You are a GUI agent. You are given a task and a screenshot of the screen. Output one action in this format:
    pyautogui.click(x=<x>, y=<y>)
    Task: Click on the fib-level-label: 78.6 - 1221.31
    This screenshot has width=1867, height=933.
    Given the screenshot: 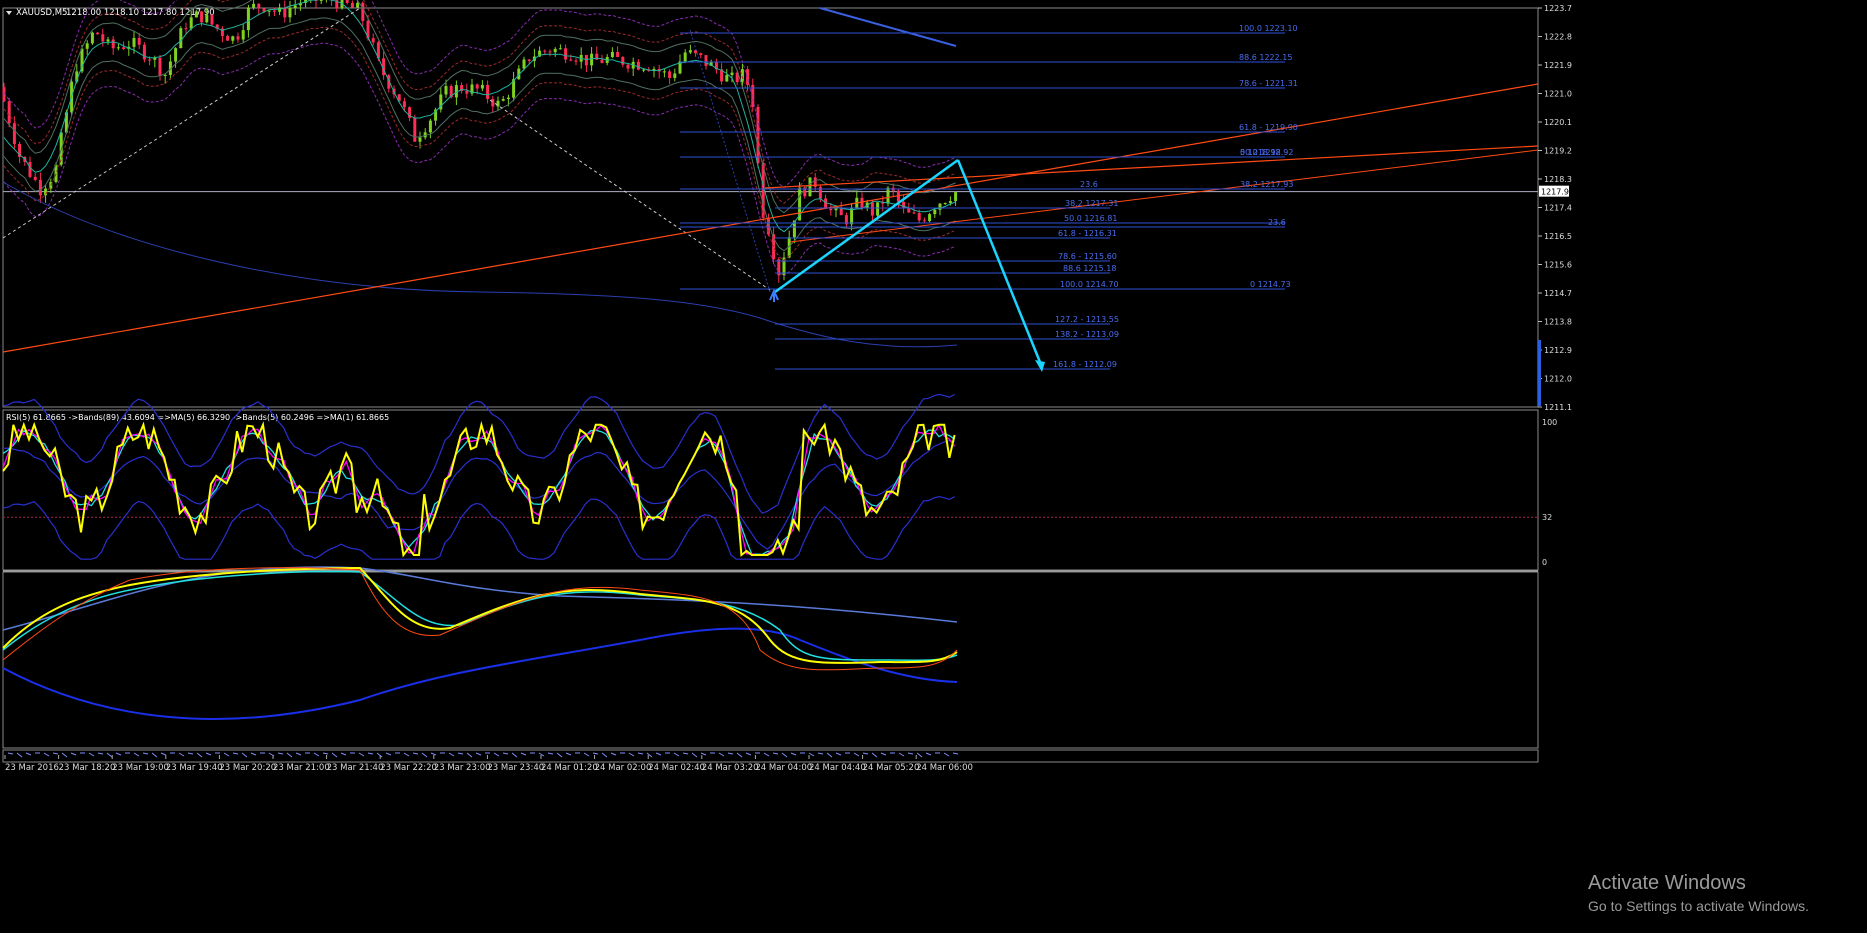 What is the action you would take?
    pyautogui.click(x=1268, y=83)
    